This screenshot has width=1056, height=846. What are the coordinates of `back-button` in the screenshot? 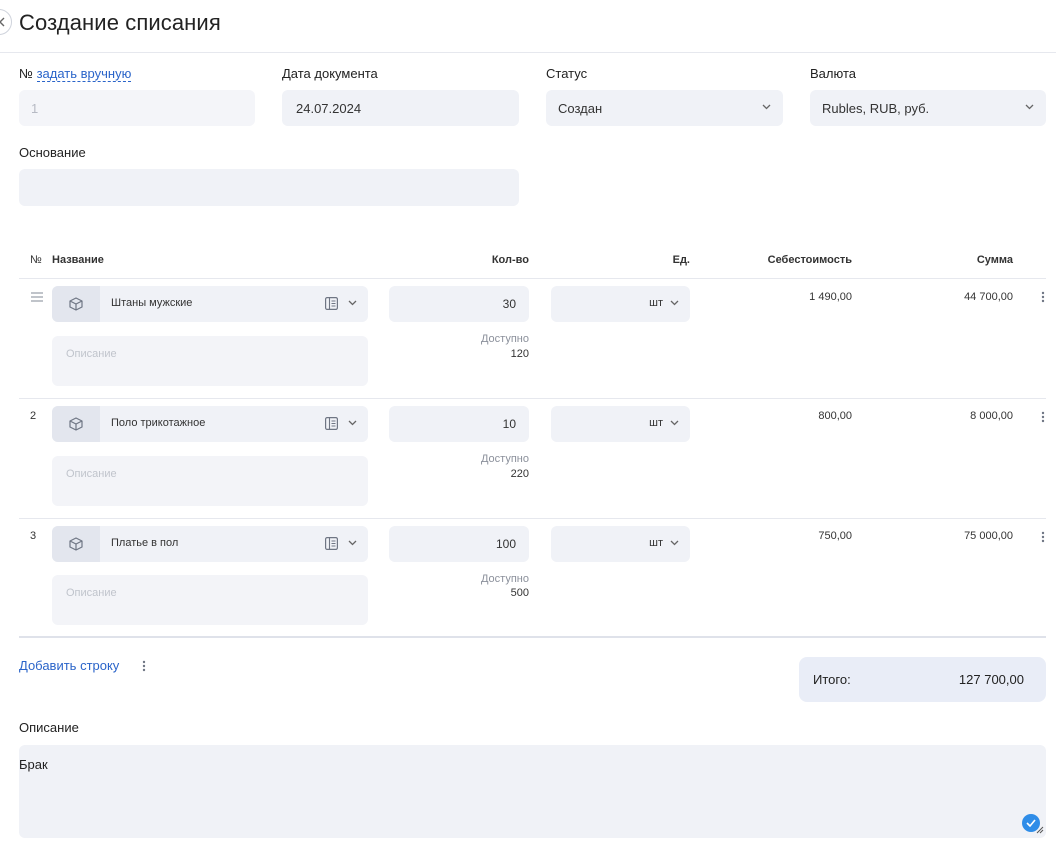 It's located at (6, 22).